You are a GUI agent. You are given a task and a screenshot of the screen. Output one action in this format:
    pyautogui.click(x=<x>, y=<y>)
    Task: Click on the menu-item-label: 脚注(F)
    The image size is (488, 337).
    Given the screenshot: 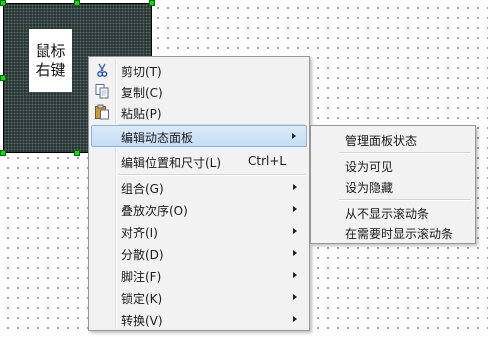 What is the action you would take?
    pyautogui.click(x=141, y=277)
    